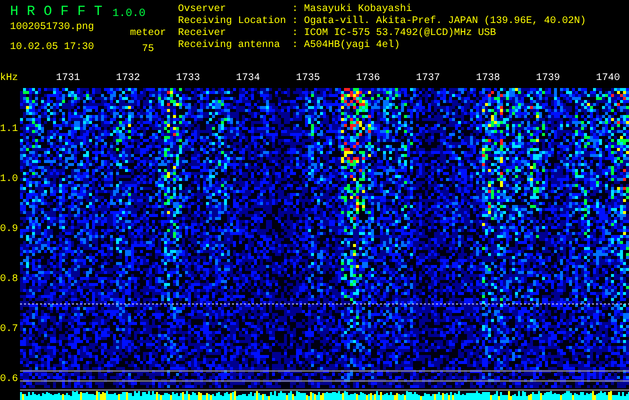  What do you see at coordinates (203, 10) in the screenshot?
I see `info-label: Ovserver` at bounding box center [203, 10].